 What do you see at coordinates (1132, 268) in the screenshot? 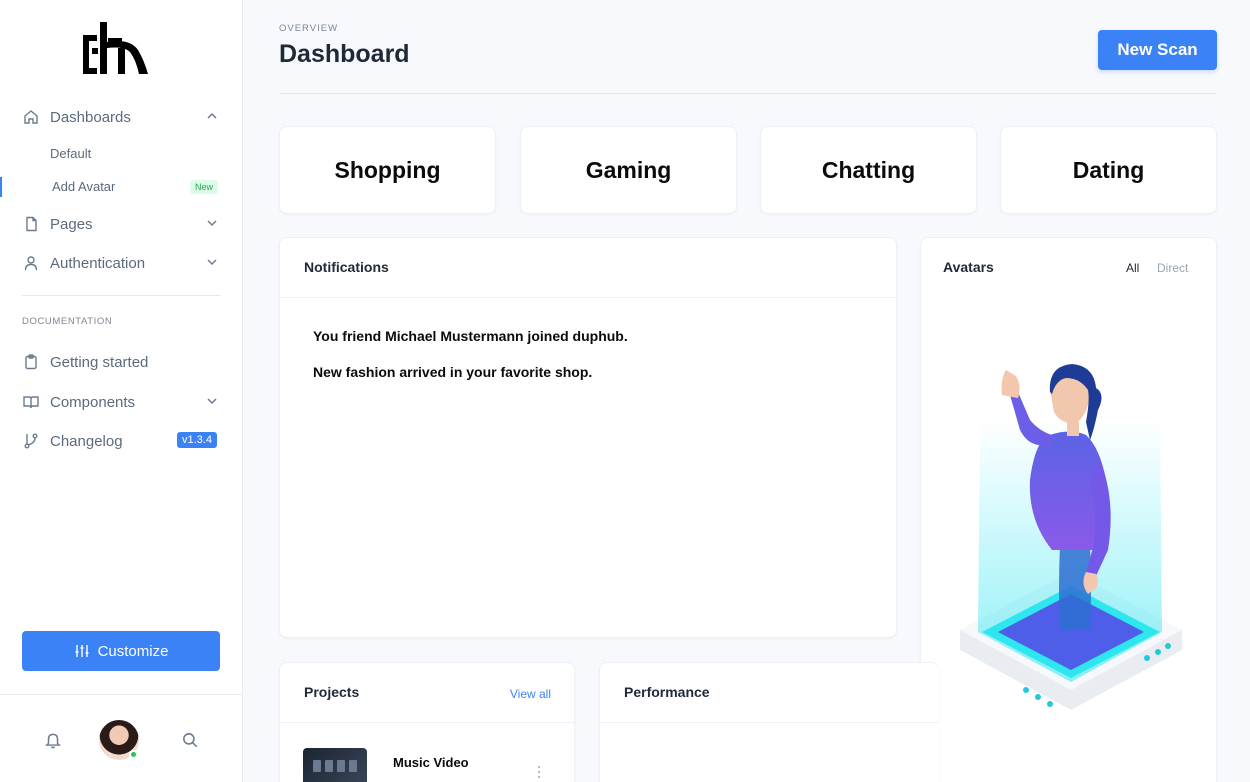
I see `tab-all: All` at bounding box center [1132, 268].